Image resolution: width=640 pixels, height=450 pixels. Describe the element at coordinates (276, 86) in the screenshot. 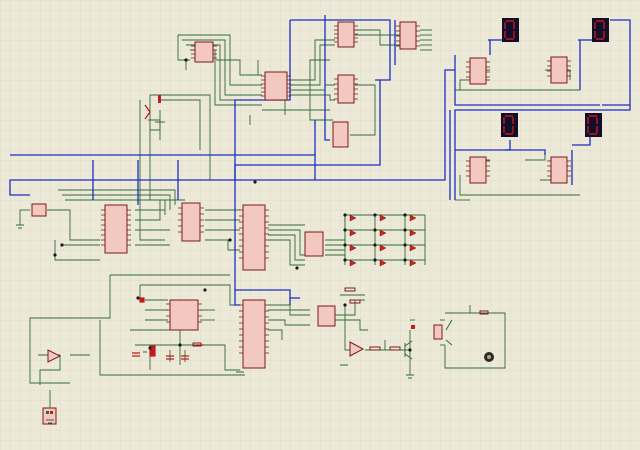

I see `ic-top-left-counter` at that location.